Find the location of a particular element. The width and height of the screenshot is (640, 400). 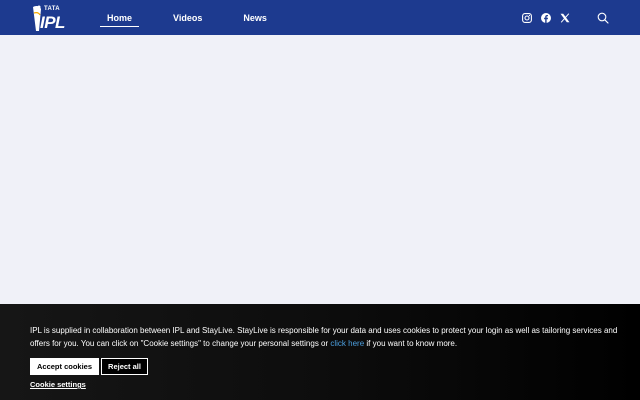

social-links is located at coordinates (549, 17).